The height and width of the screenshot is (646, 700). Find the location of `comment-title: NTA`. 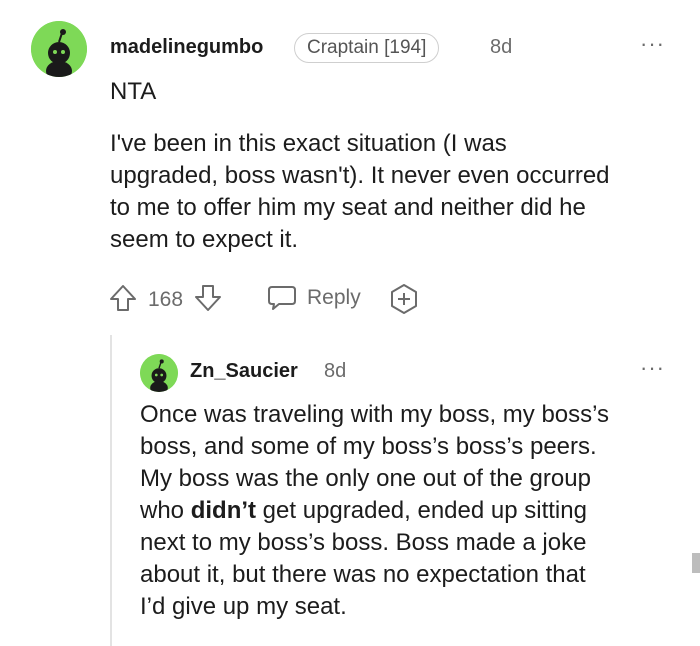

comment-title: NTA is located at coordinates (133, 91).